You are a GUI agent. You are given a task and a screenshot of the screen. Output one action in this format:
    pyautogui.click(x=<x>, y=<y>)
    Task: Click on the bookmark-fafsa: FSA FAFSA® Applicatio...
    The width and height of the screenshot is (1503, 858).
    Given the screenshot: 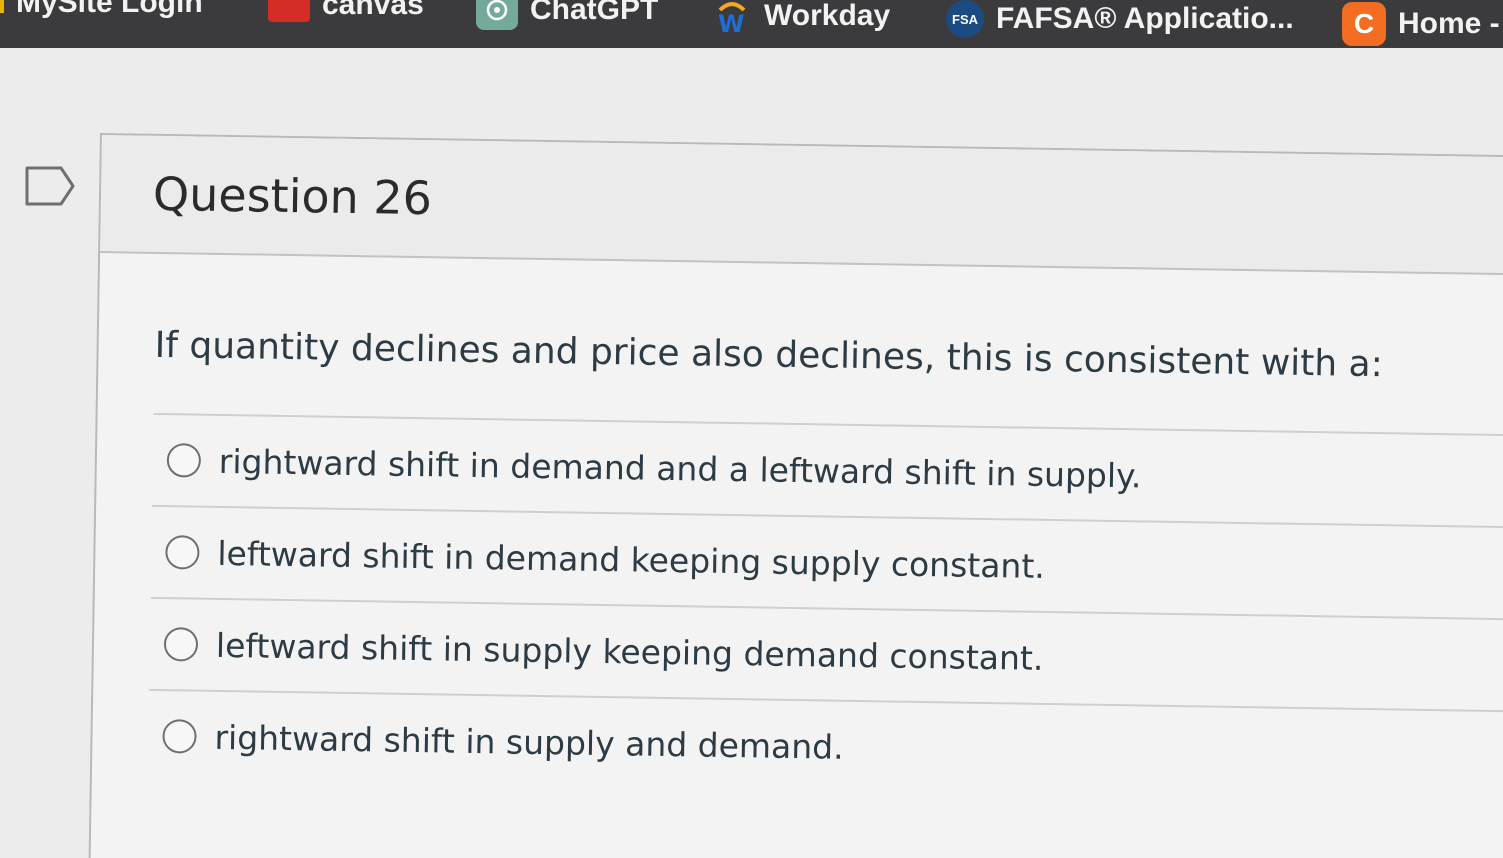 What is the action you would take?
    pyautogui.click(x=1120, y=19)
    